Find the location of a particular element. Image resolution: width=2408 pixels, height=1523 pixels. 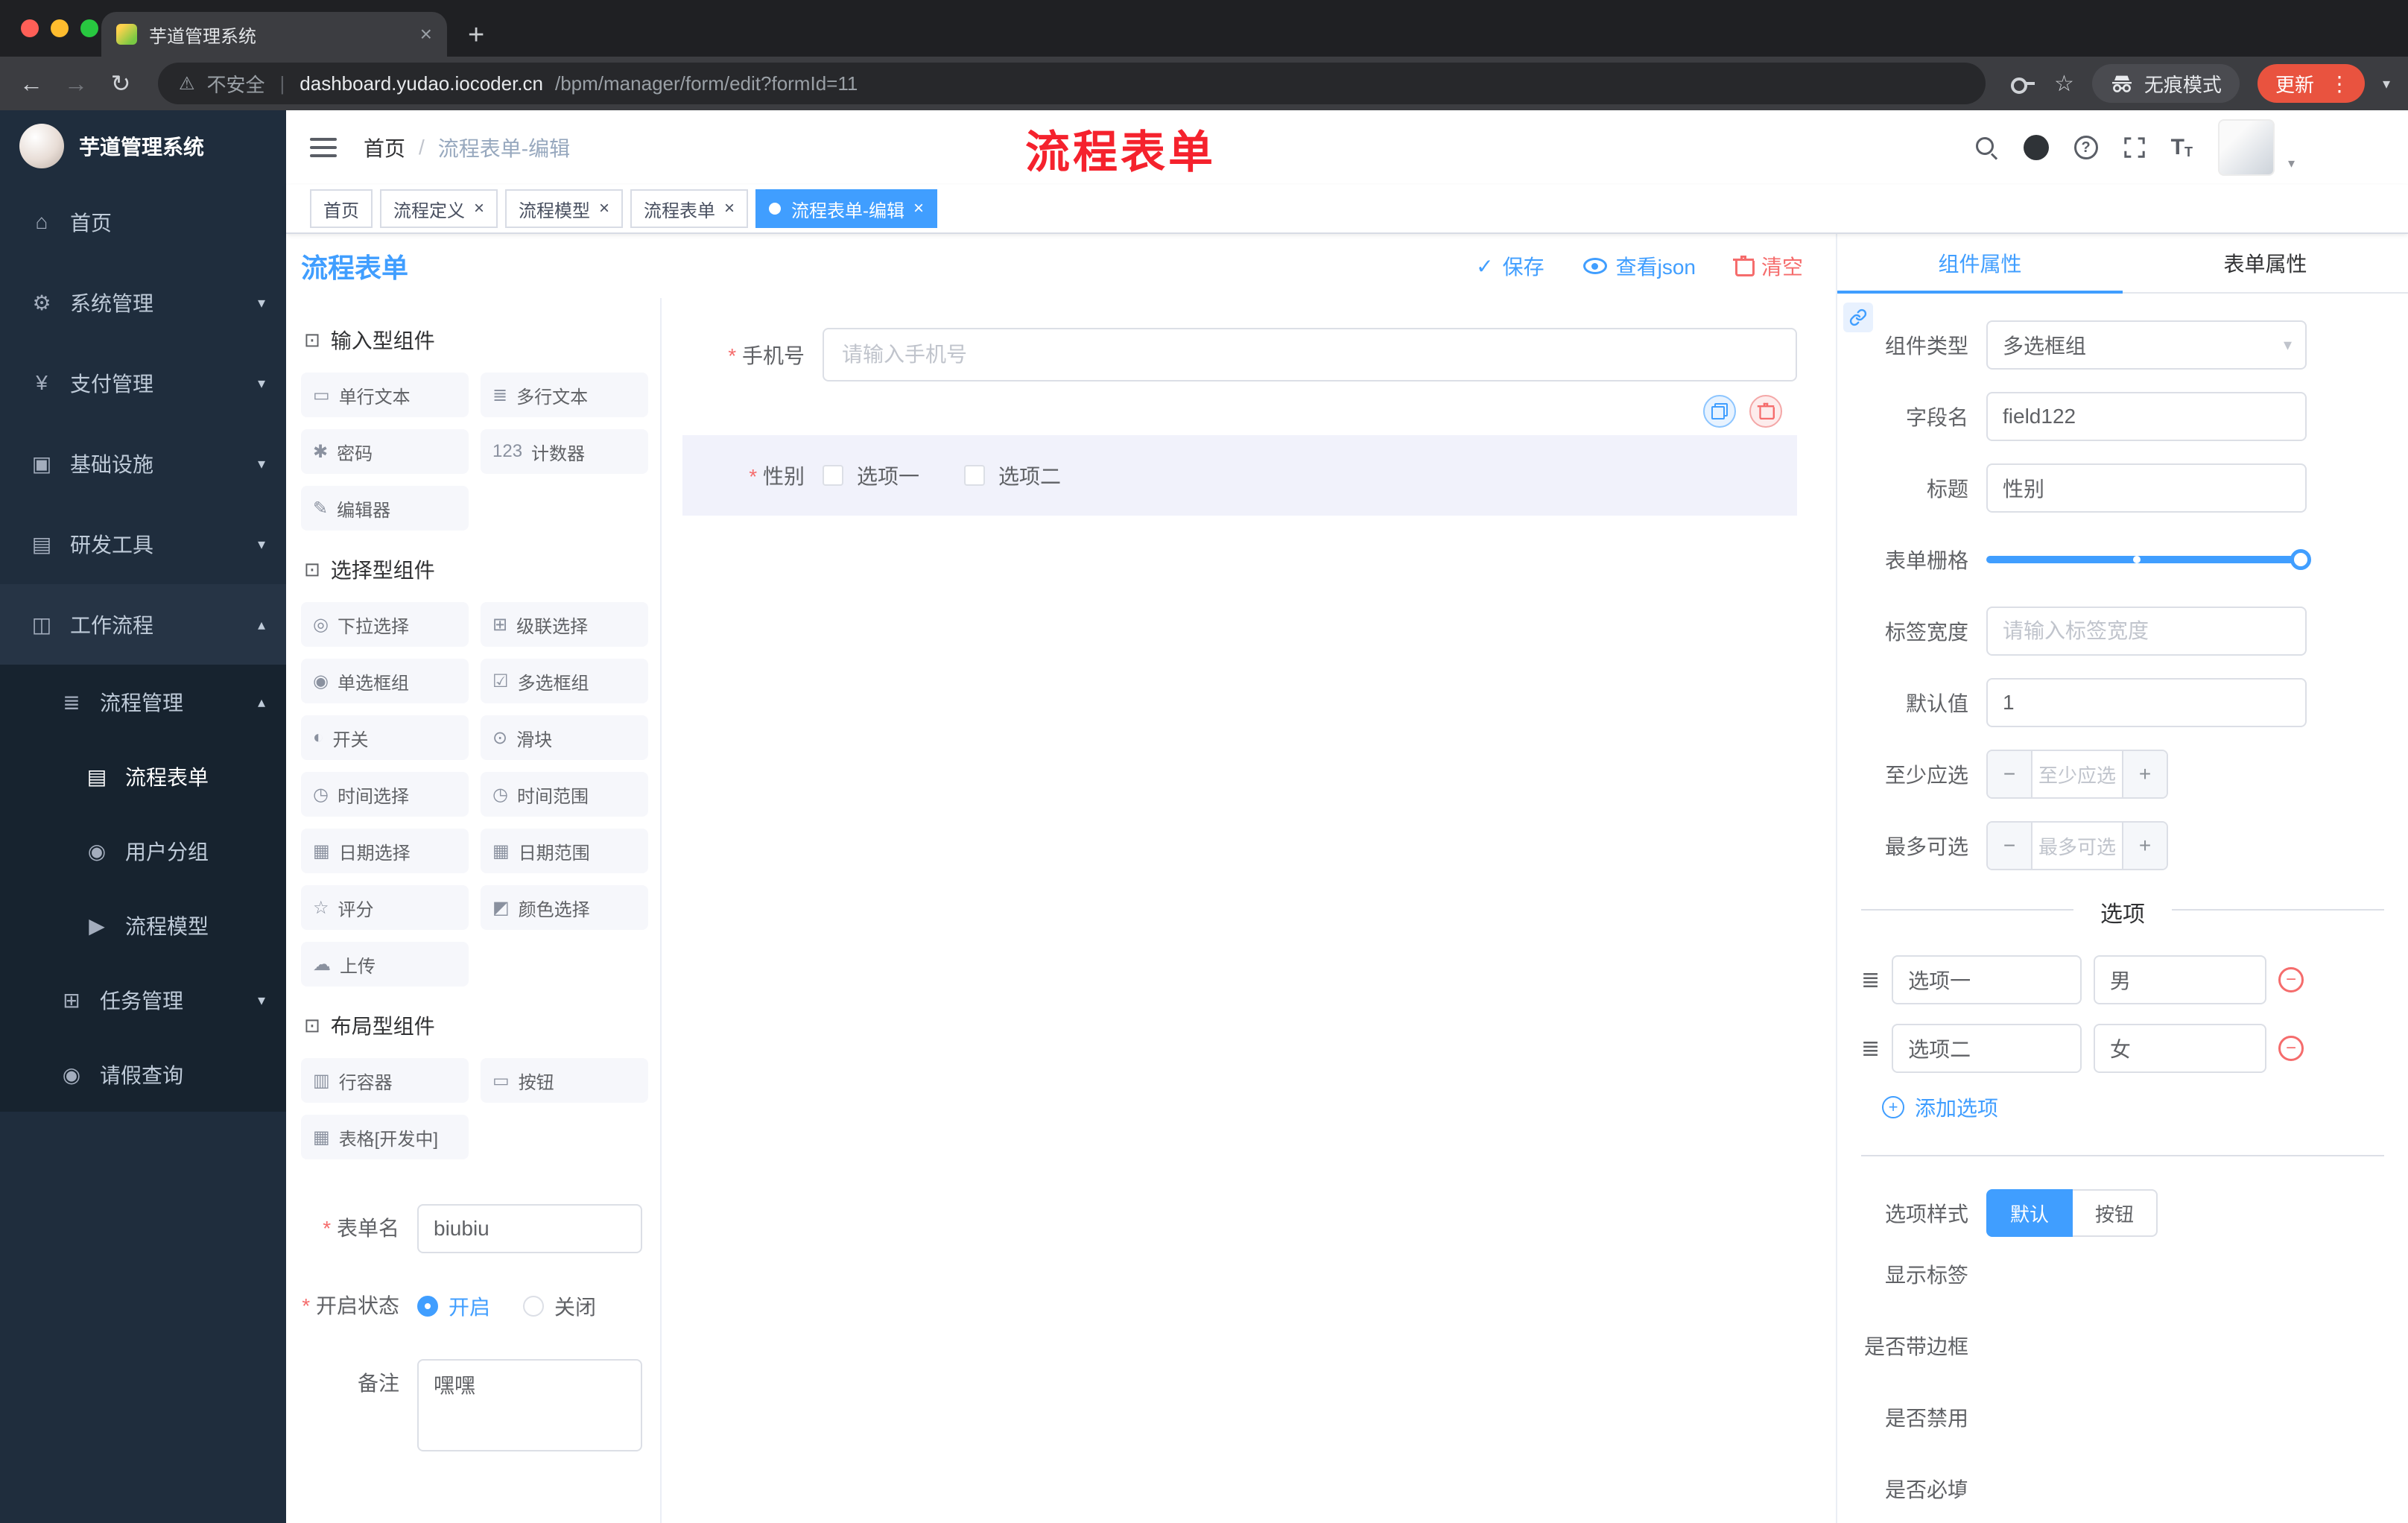

sidebar-item-infrastructure: ▣ 基础设施 ▾ is located at coordinates (143, 464).